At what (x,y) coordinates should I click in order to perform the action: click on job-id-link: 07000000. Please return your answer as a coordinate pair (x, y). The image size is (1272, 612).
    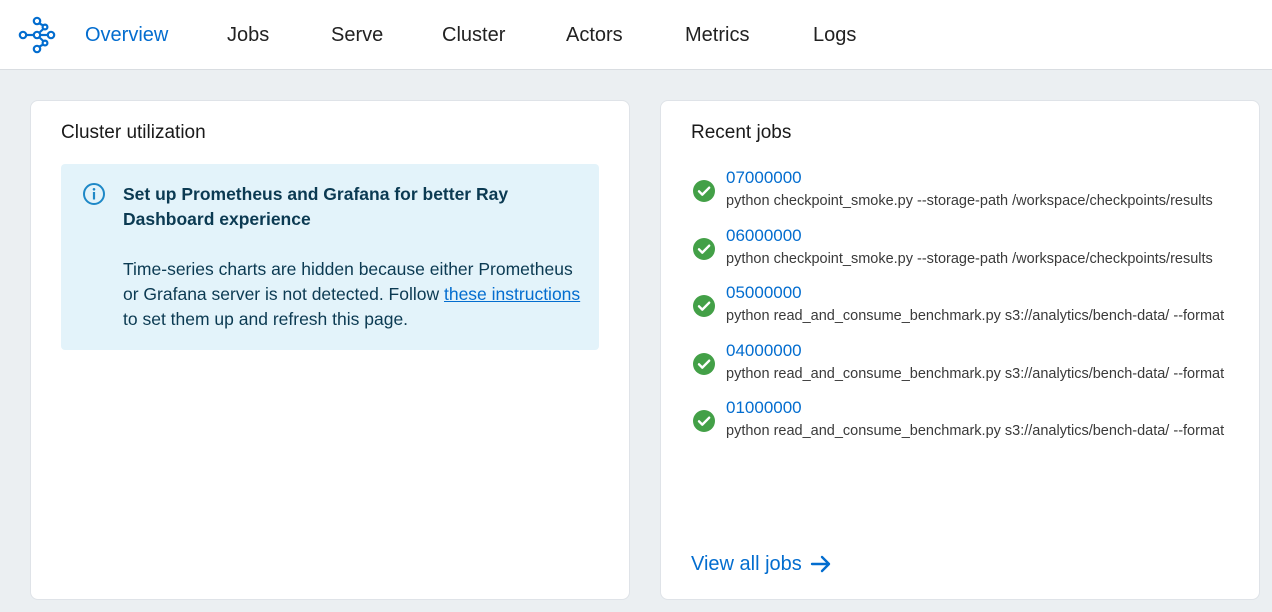
    Looking at the image, I should click on (764, 178).